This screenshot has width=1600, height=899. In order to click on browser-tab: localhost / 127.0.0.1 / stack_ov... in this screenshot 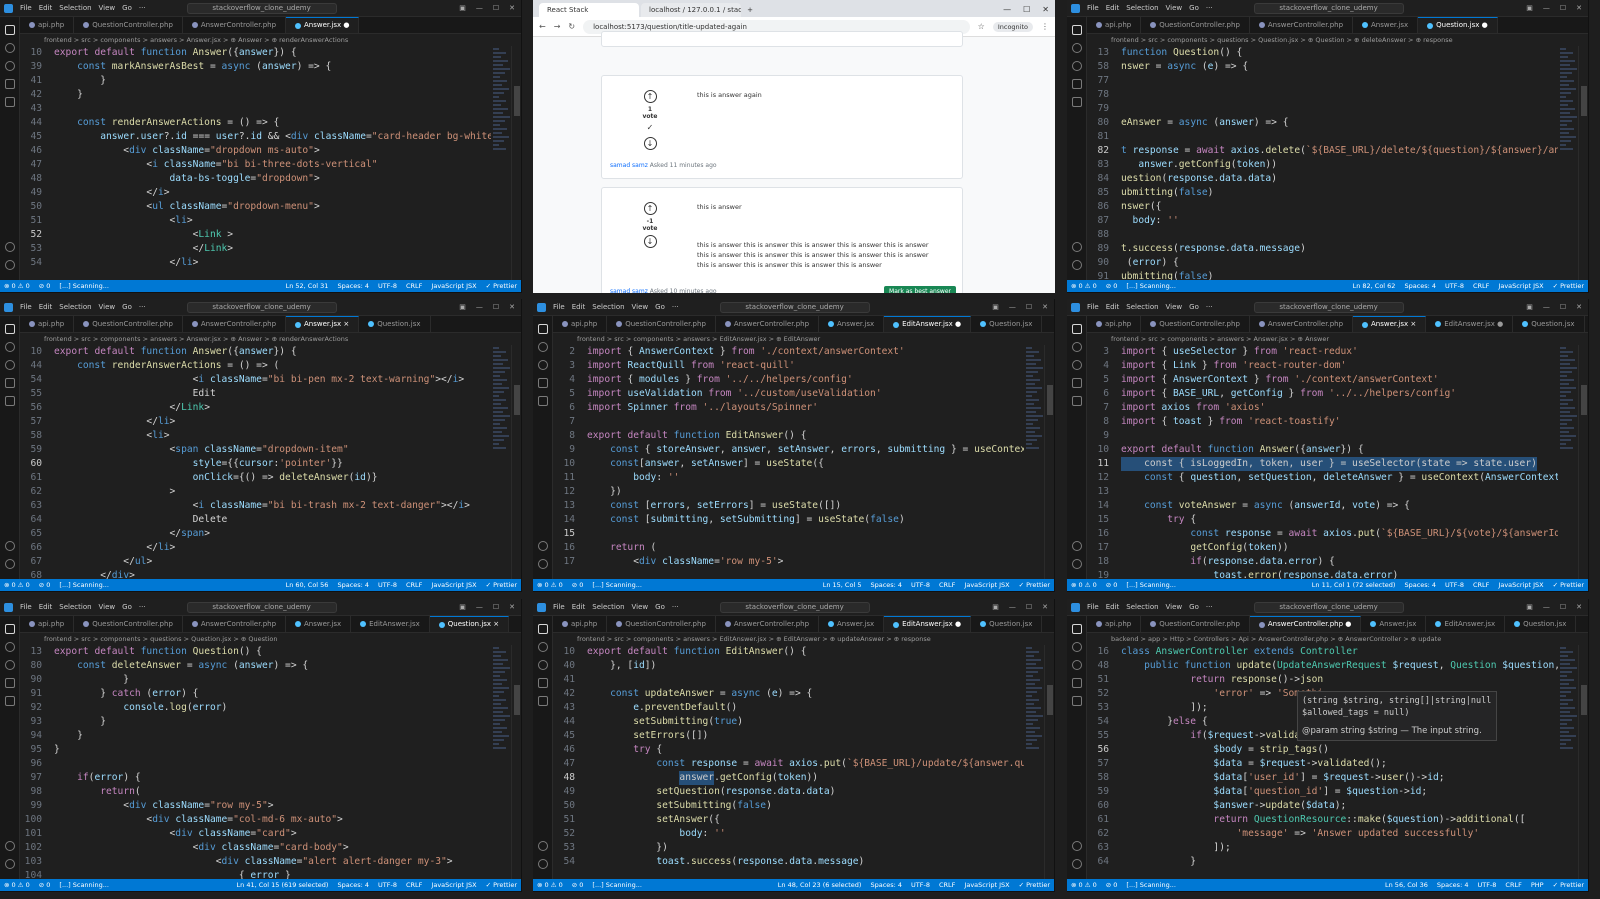, I will do `click(691, 10)`.